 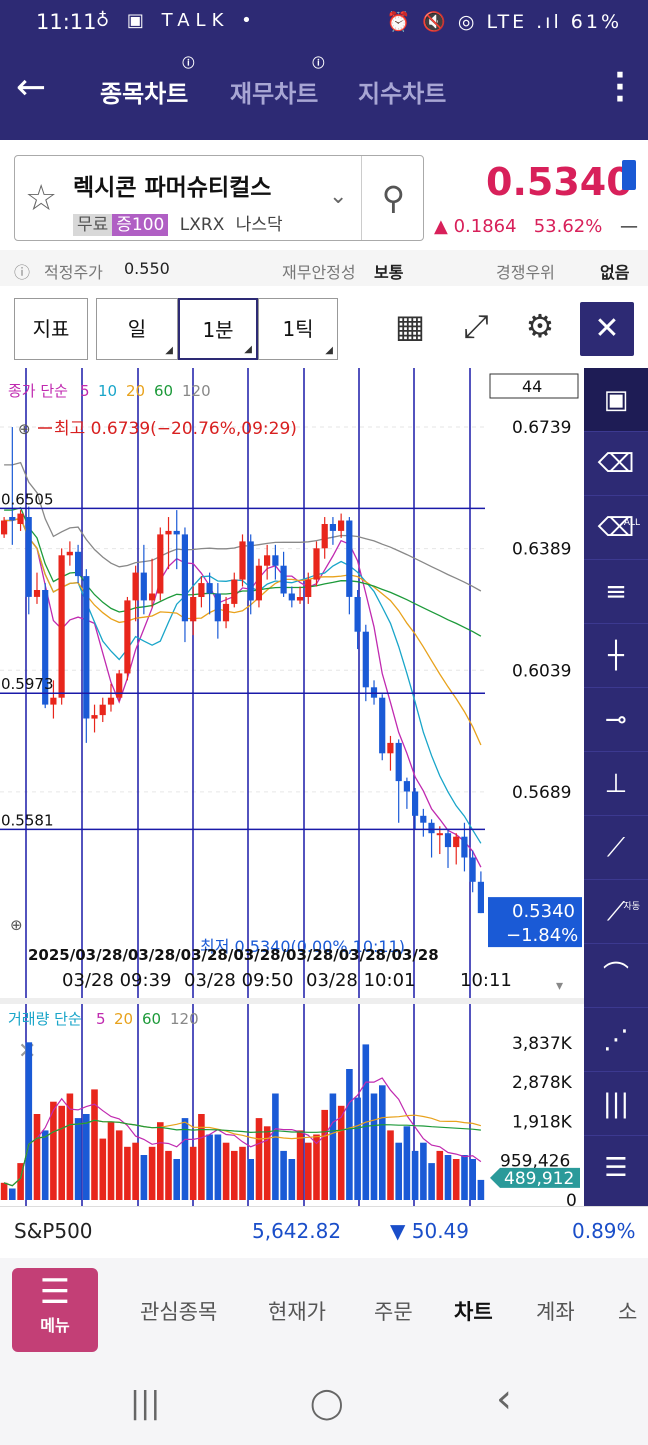 What do you see at coordinates (629, 175) in the screenshot?
I see `price-indicator-icon` at bounding box center [629, 175].